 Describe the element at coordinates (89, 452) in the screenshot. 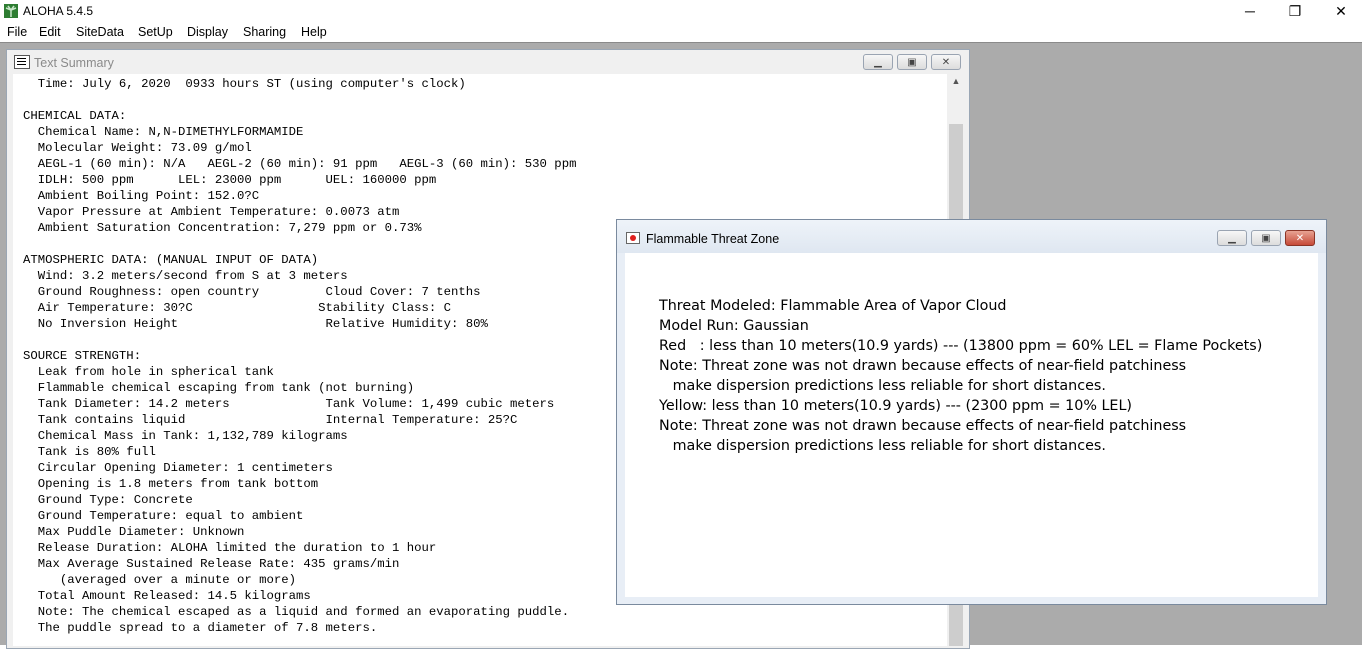

I see `summary-line: Tank is 80% full` at that location.